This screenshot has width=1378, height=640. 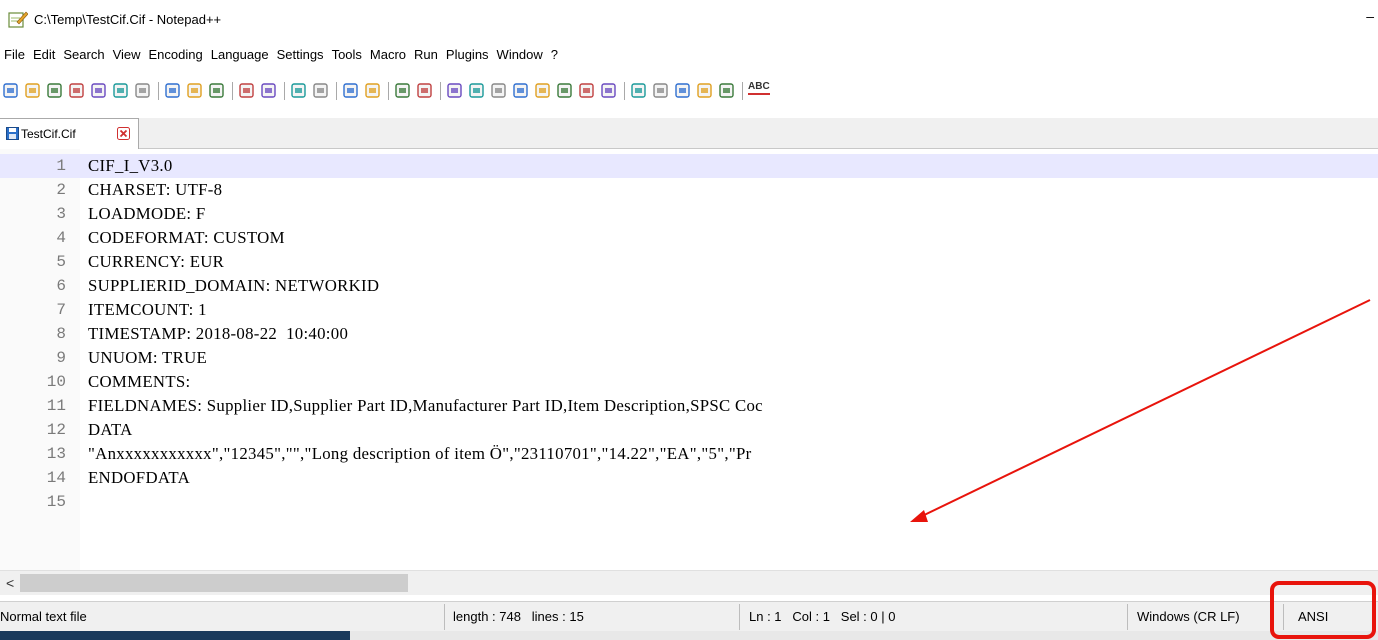 I want to click on menu-plugins: Plugins, so click(x=467, y=55).